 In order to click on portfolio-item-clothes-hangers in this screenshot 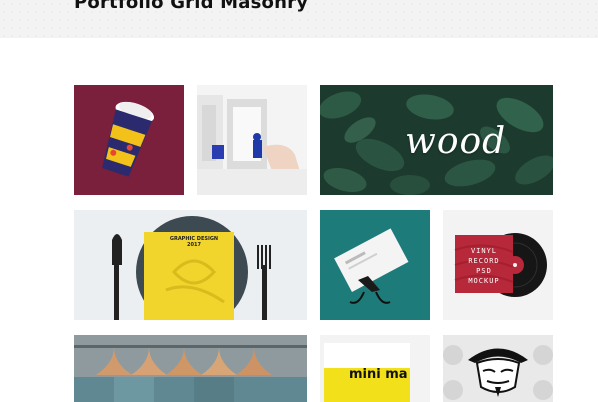, I will do `click(190, 368)`.